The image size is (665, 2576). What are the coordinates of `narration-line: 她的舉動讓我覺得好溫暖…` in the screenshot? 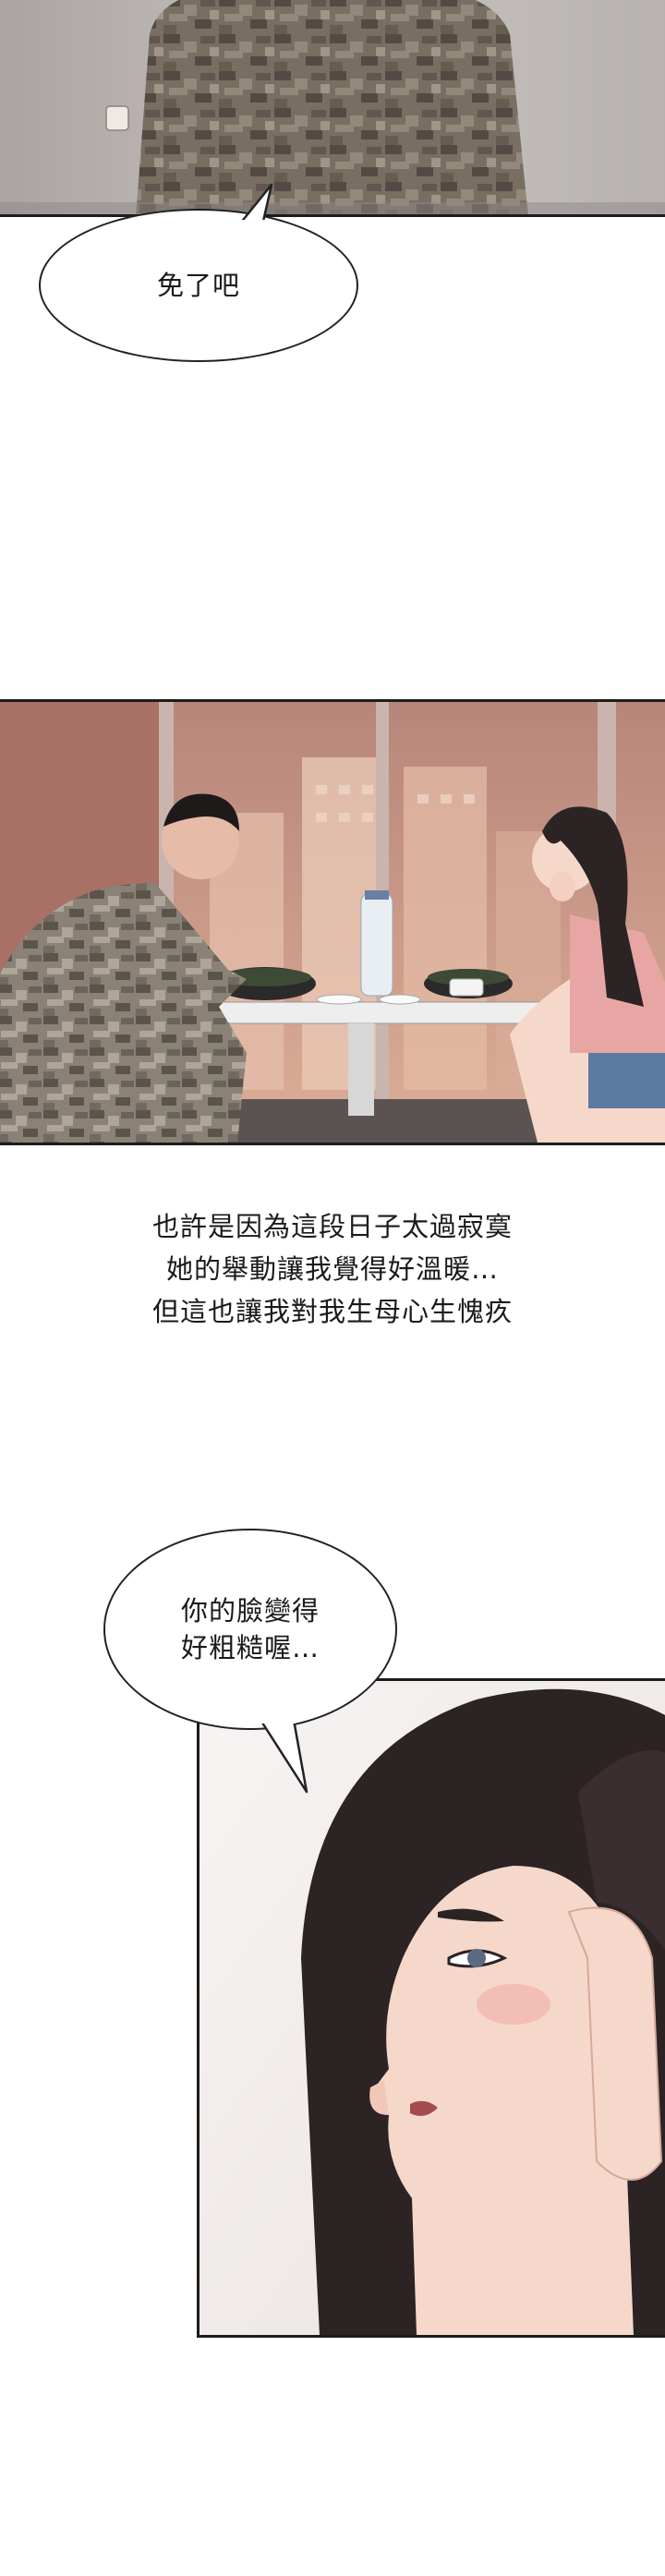 It's located at (332, 1269).